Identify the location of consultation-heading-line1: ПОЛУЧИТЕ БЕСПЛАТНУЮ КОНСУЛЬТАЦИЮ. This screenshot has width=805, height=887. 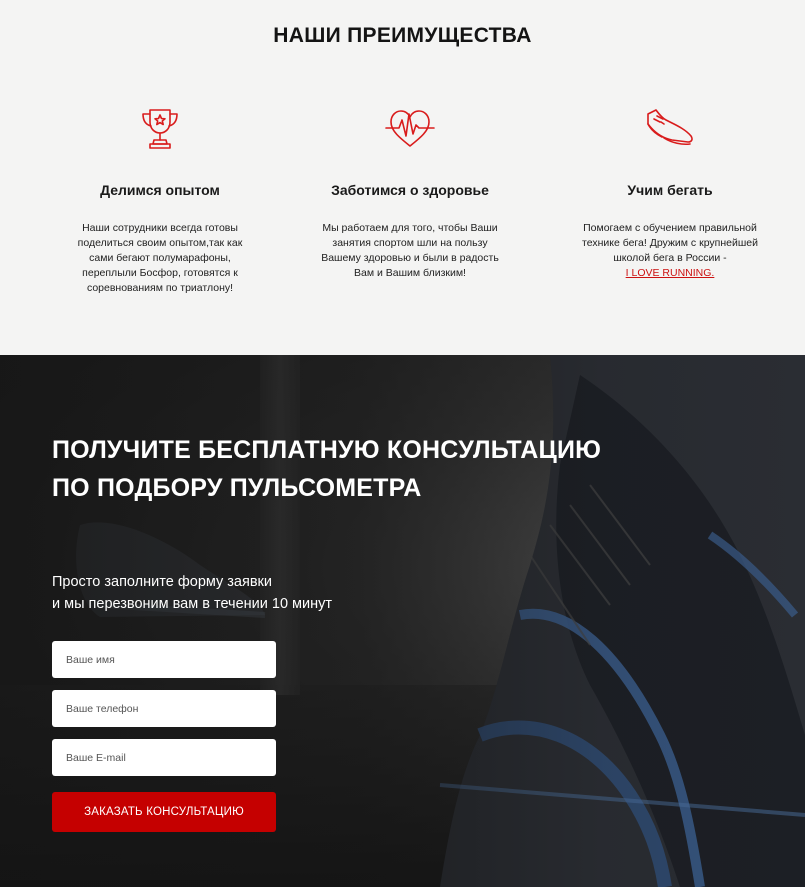
(327, 450).